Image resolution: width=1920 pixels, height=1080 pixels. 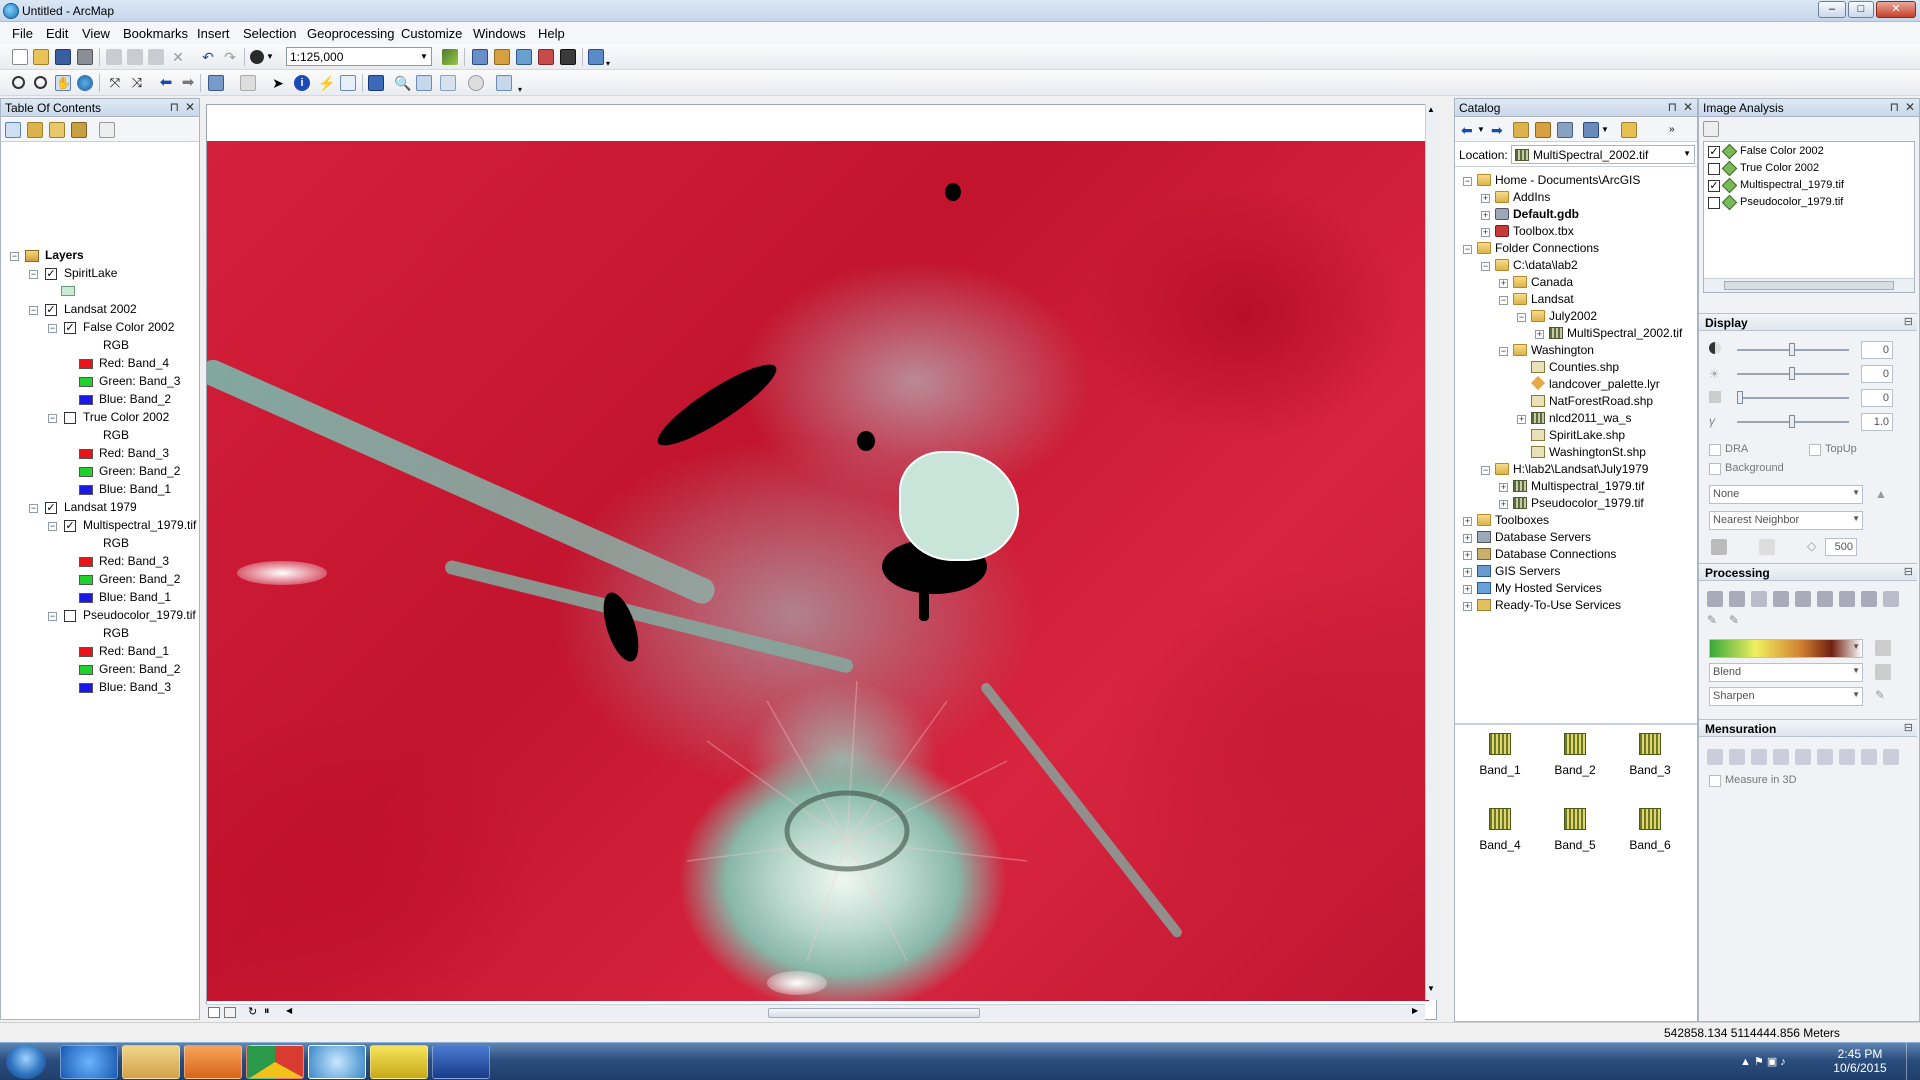 What do you see at coordinates (1883, 648) in the screenshot?
I see `colormap-icon` at bounding box center [1883, 648].